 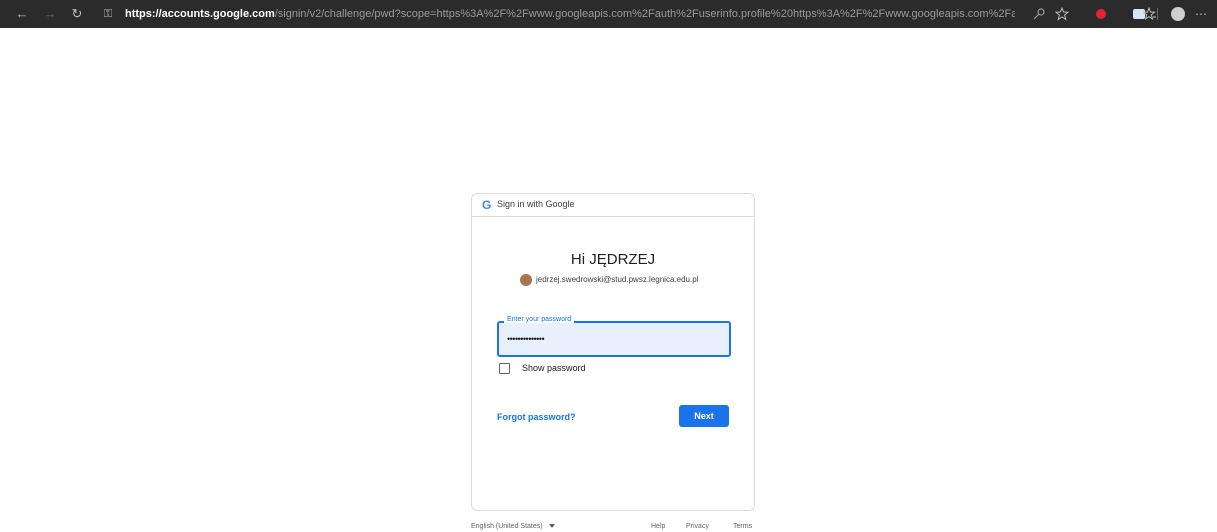 What do you see at coordinates (742, 526) in the screenshot?
I see `terms-link: Terms` at bounding box center [742, 526].